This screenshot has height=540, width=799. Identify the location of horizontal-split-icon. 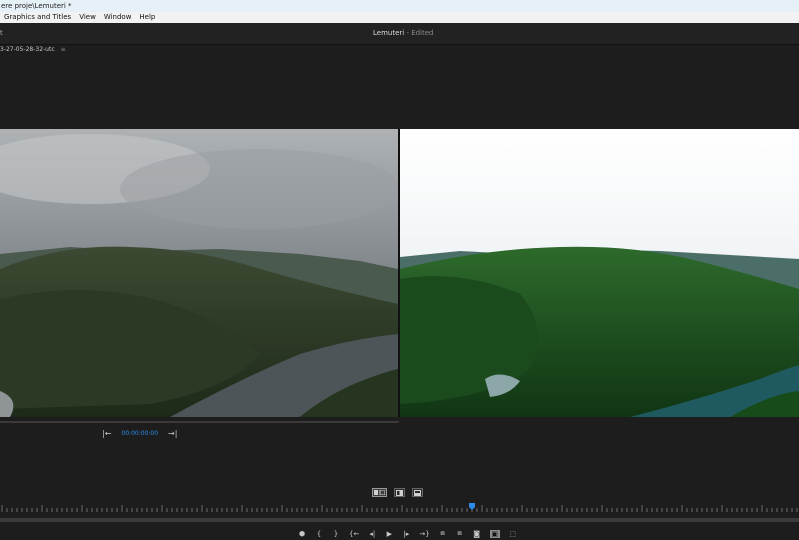
(417, 492).